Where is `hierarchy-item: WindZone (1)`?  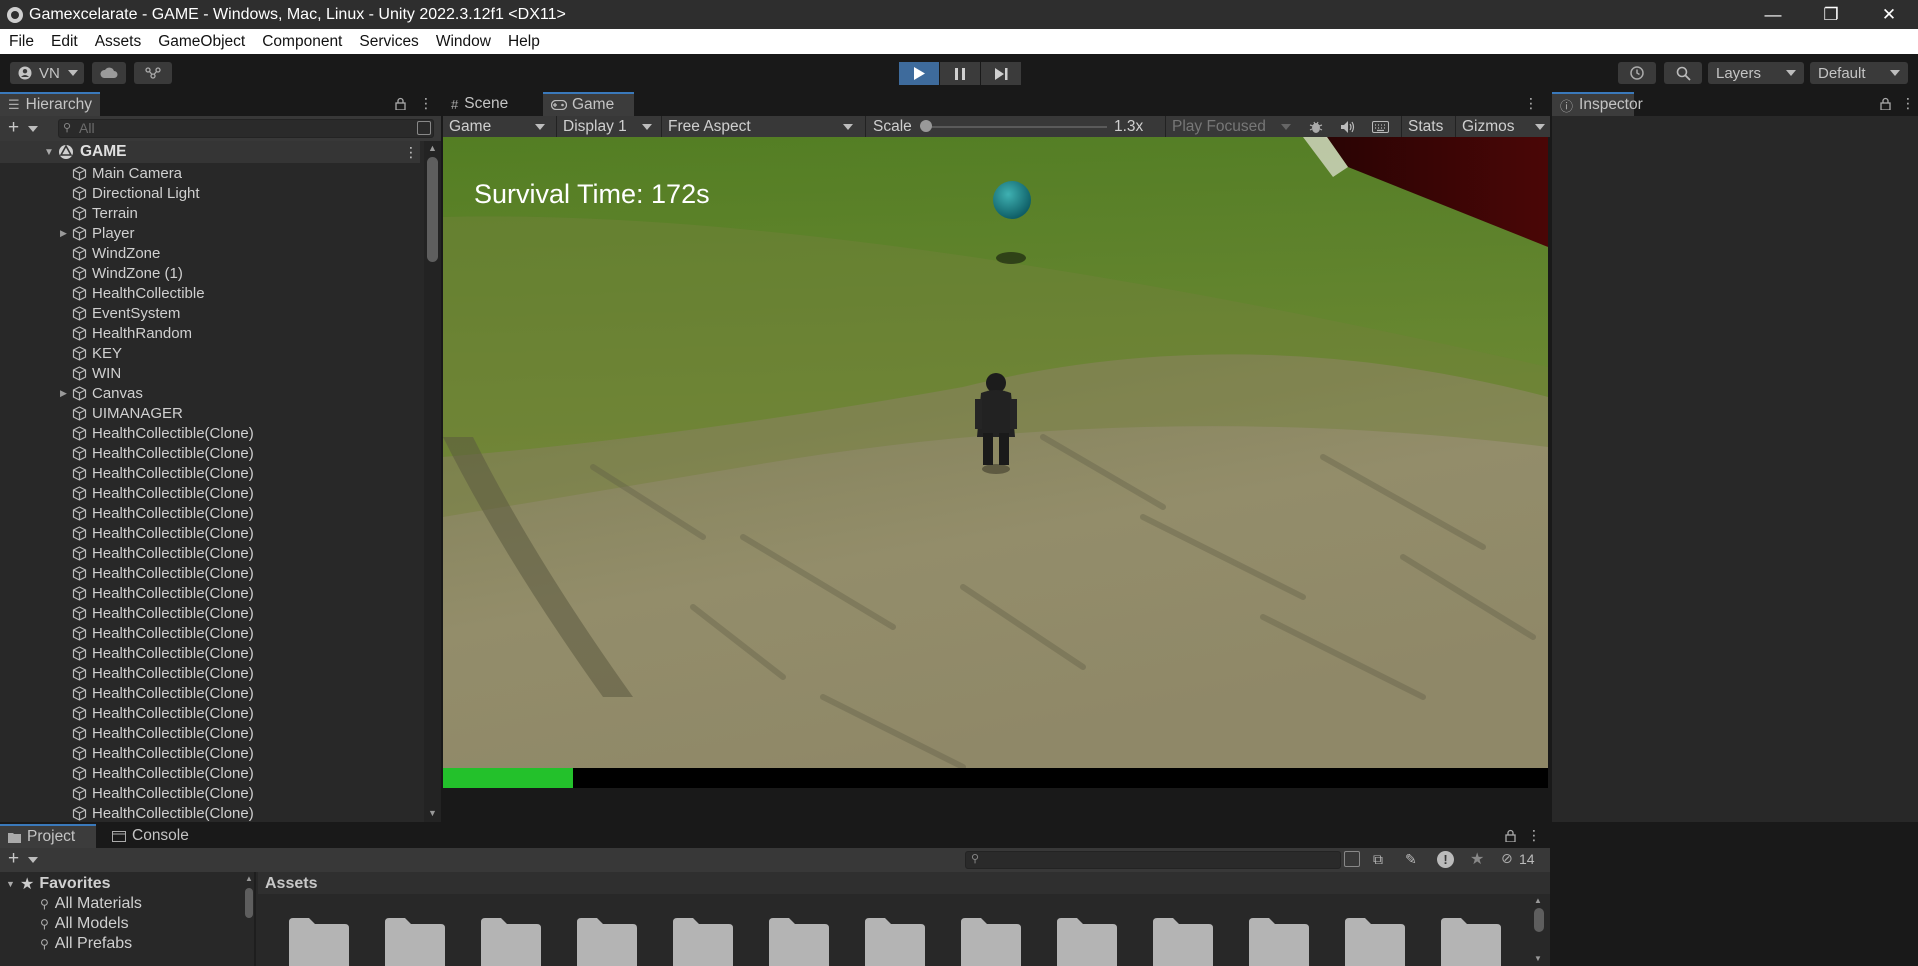
hierarchy-item: WindZone (1) is located at coordinates (215, 273).